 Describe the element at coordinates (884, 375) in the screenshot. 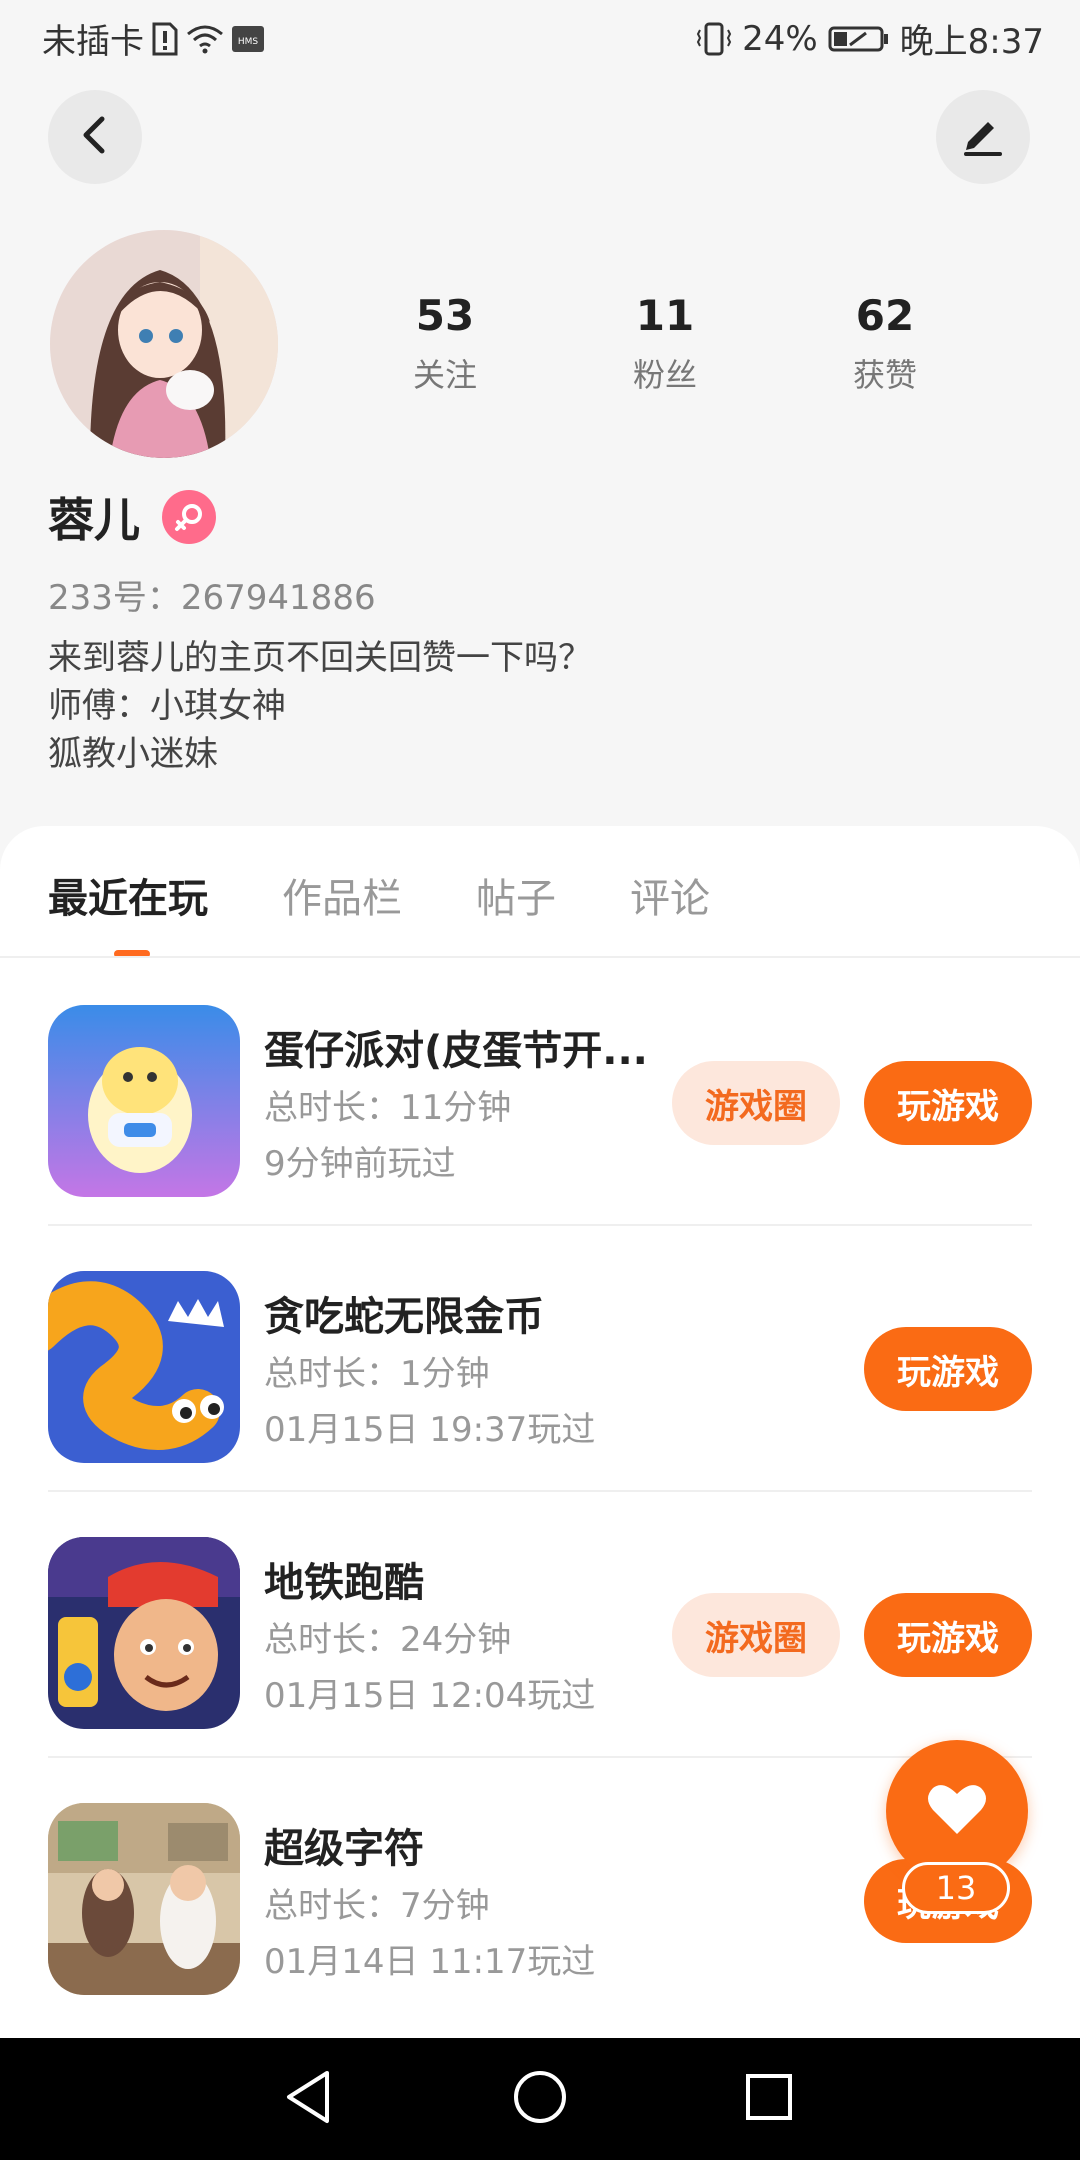

I see `stat-label: 获赞` at that location.